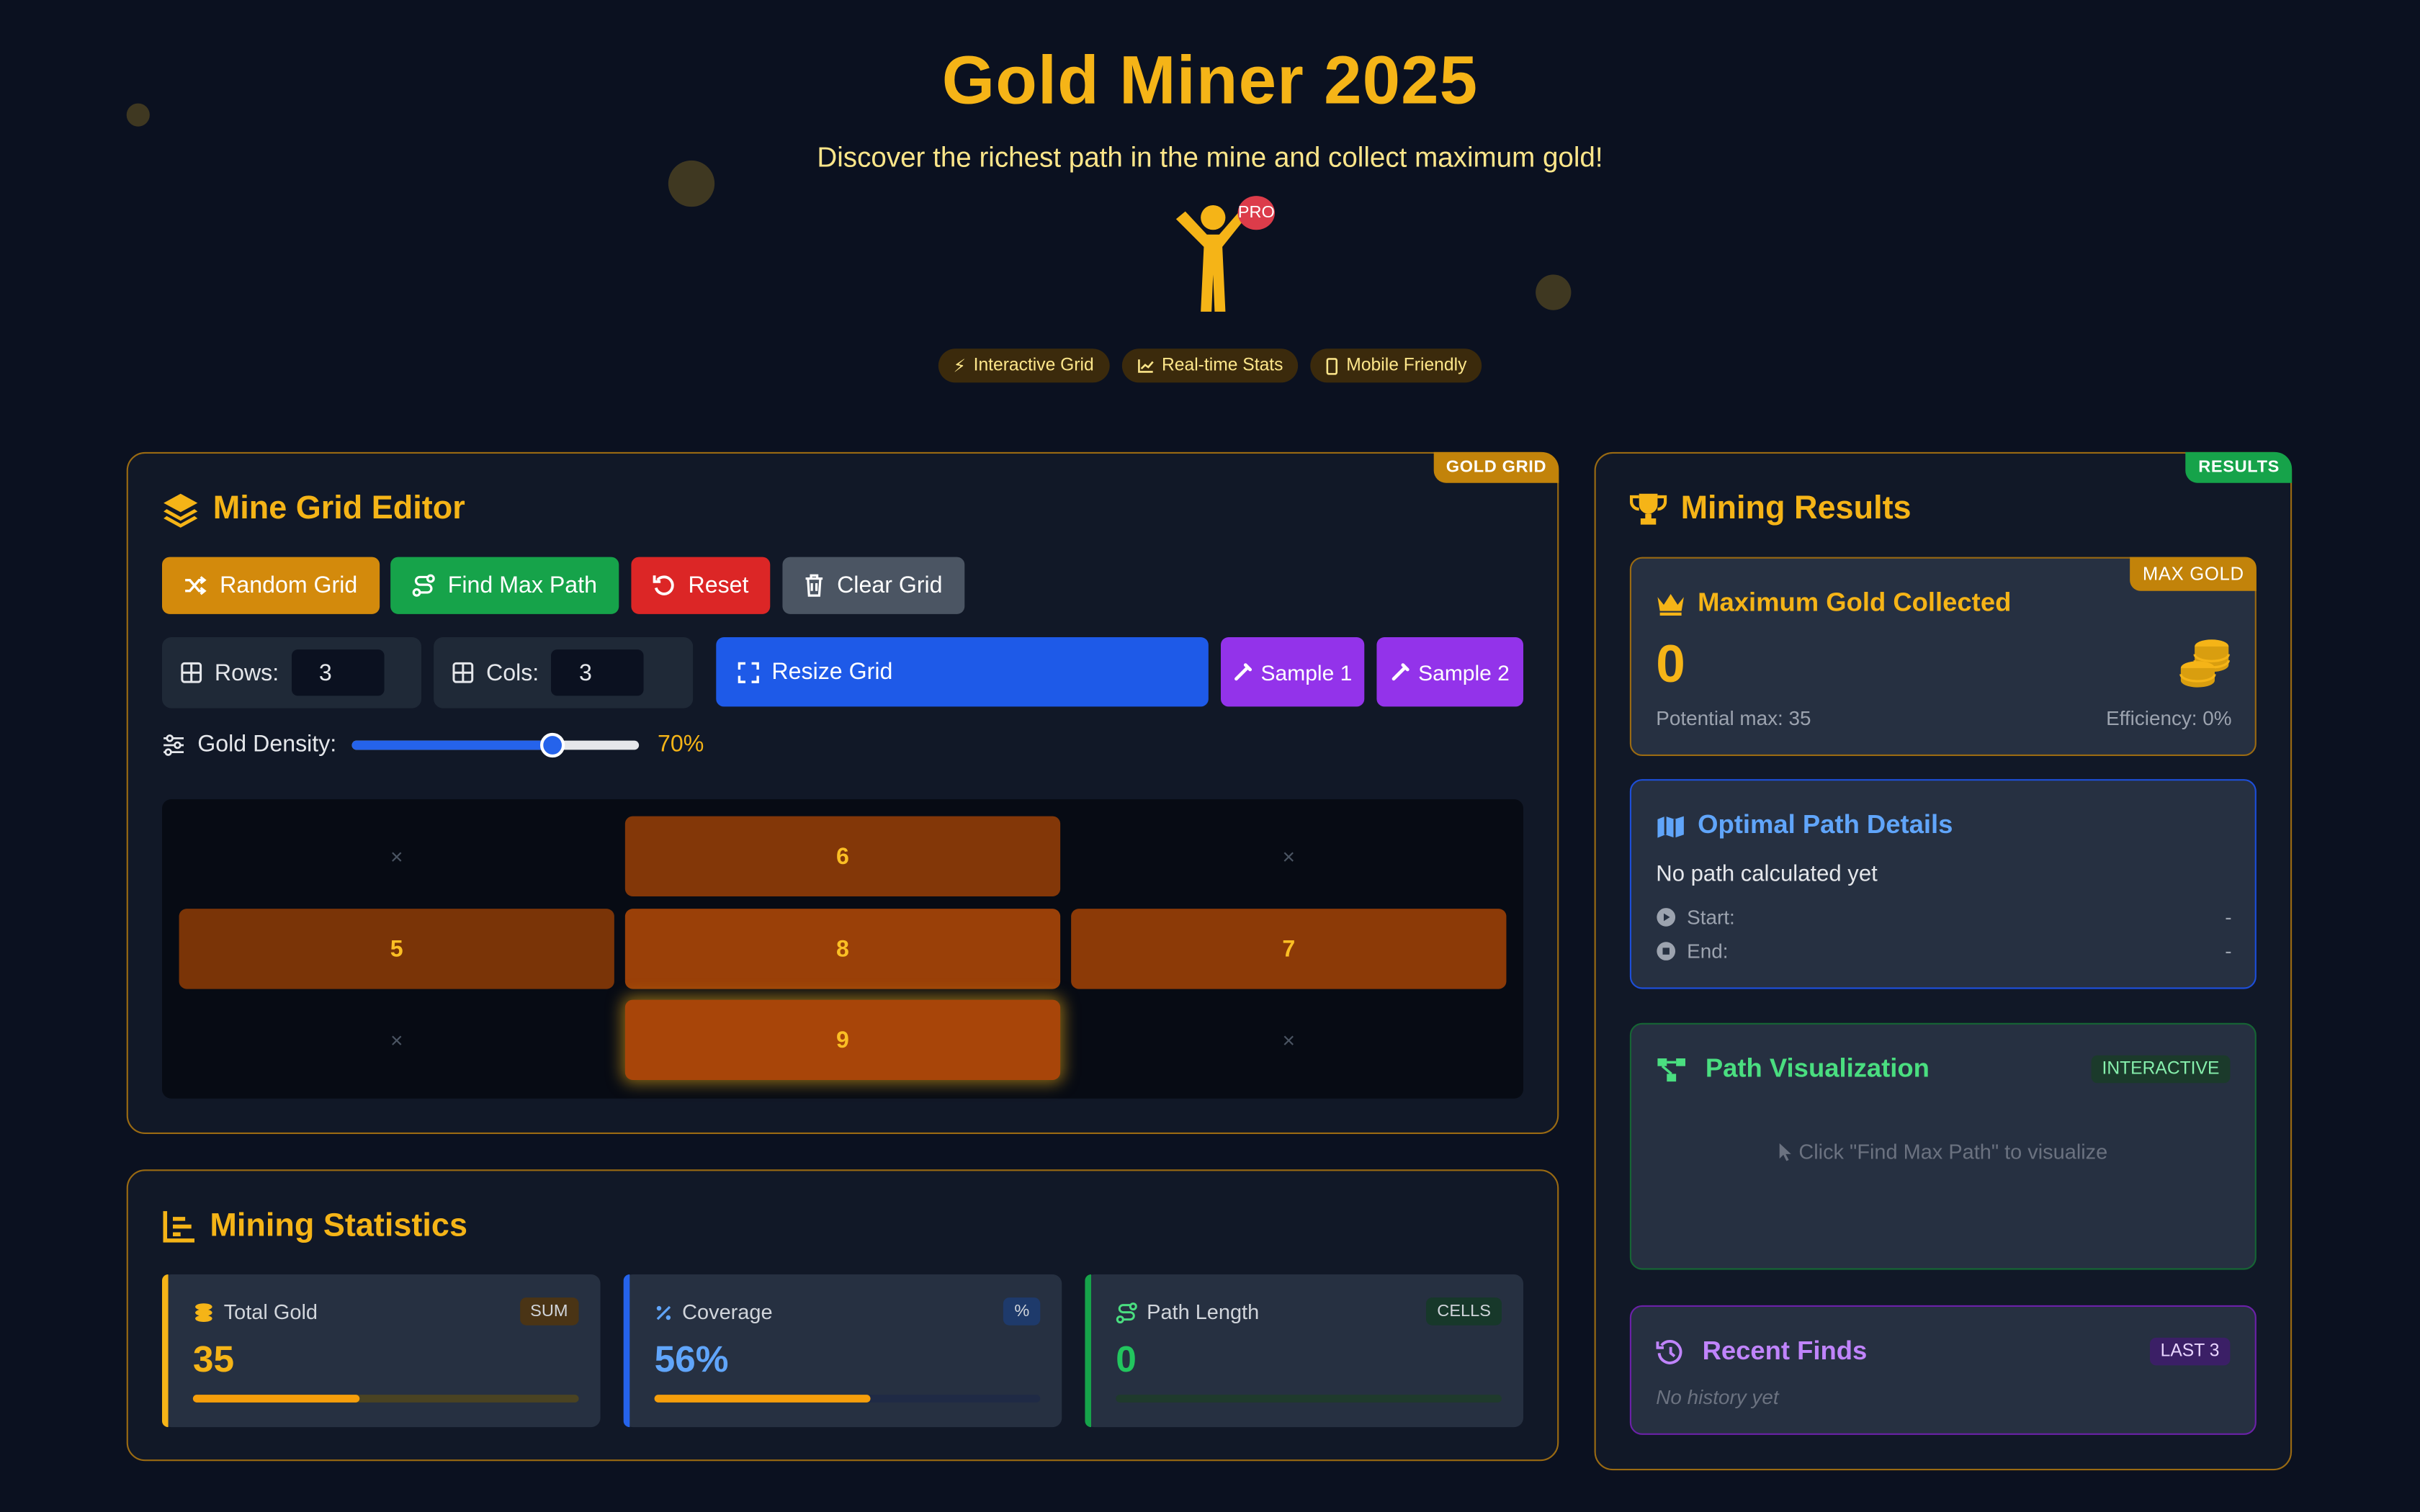 This screenshot has width=2420, height=1512. I want to click on panel-title-text: Mine Grid Editor, so click(338, 508).